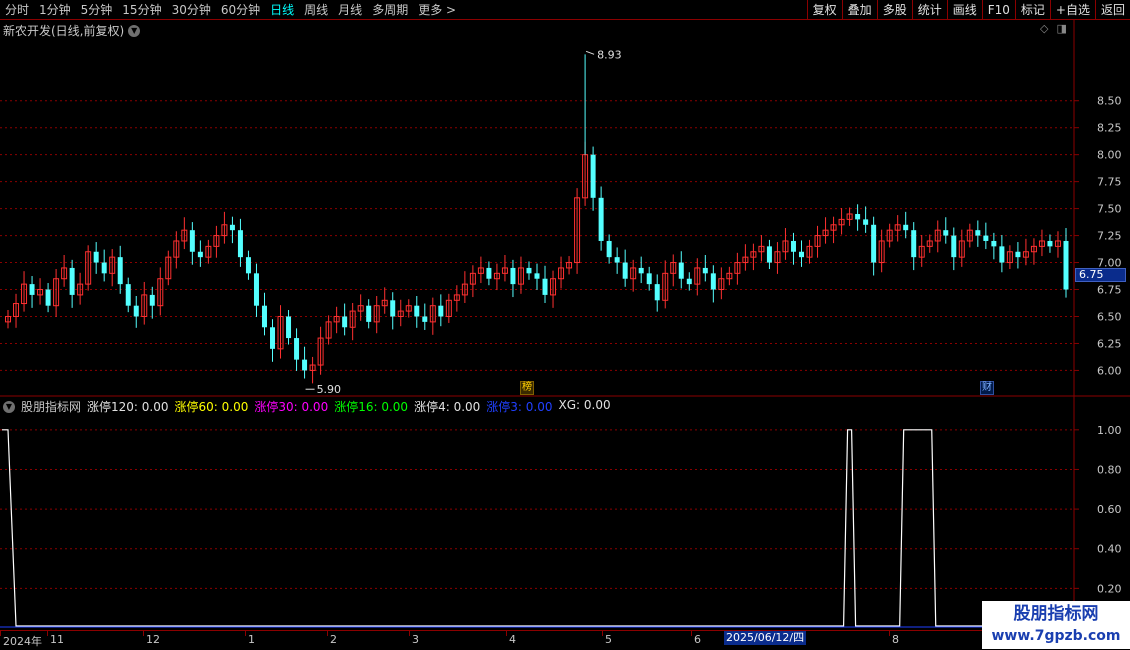  Describe the element at coordinates (141, 10) in the screenshot. I see `period-tab: 15分钟` at that location.